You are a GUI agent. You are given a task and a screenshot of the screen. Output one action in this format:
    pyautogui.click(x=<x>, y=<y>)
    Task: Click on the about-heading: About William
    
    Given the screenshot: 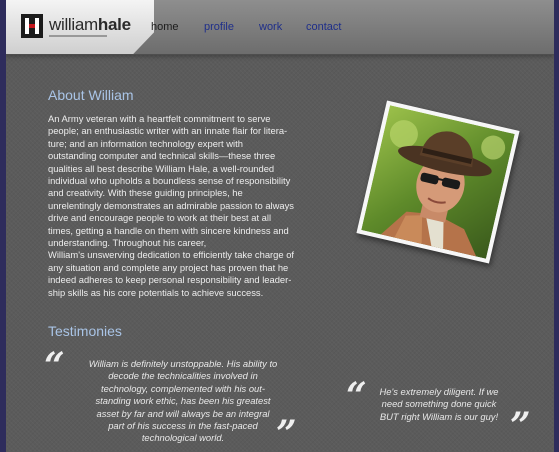 What is the action you would take?
    pyautogui.click(x=91, y=95)
    